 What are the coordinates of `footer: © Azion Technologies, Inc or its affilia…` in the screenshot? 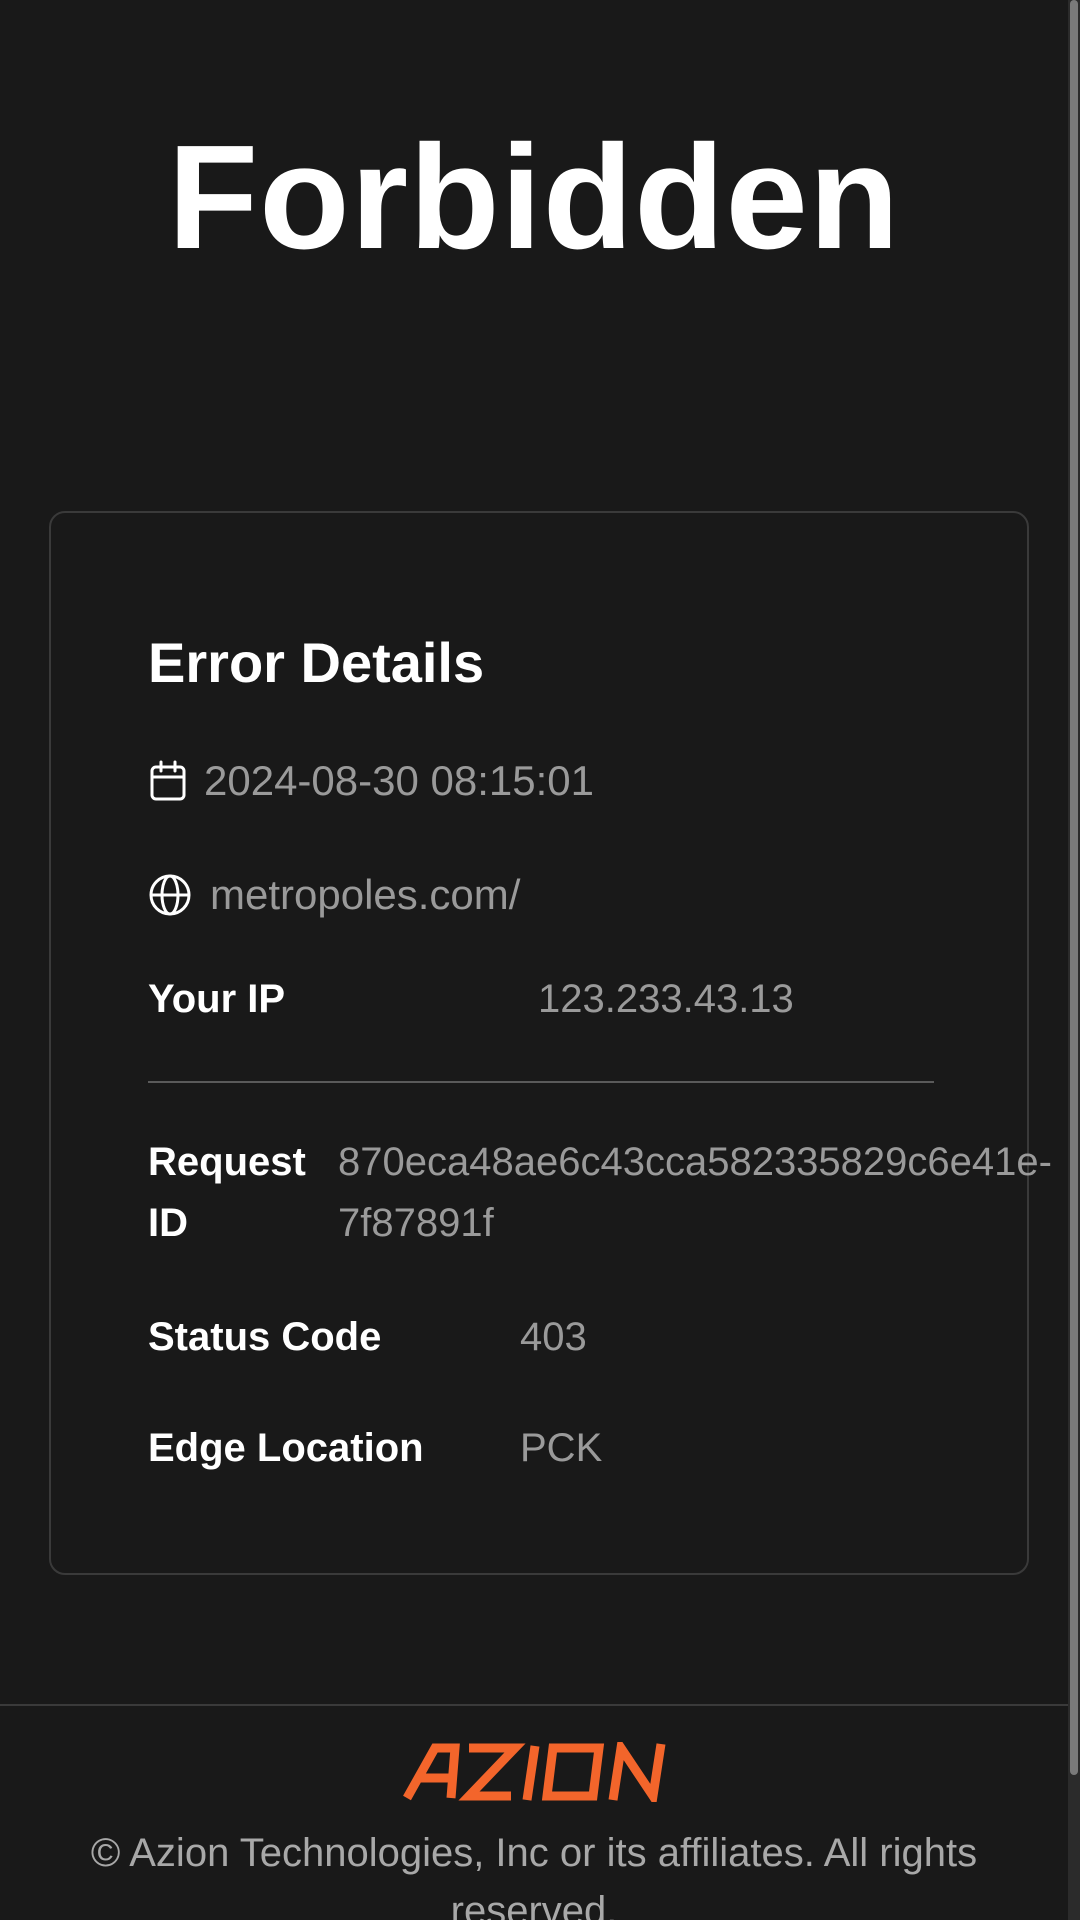 It's located at (534, 1812).